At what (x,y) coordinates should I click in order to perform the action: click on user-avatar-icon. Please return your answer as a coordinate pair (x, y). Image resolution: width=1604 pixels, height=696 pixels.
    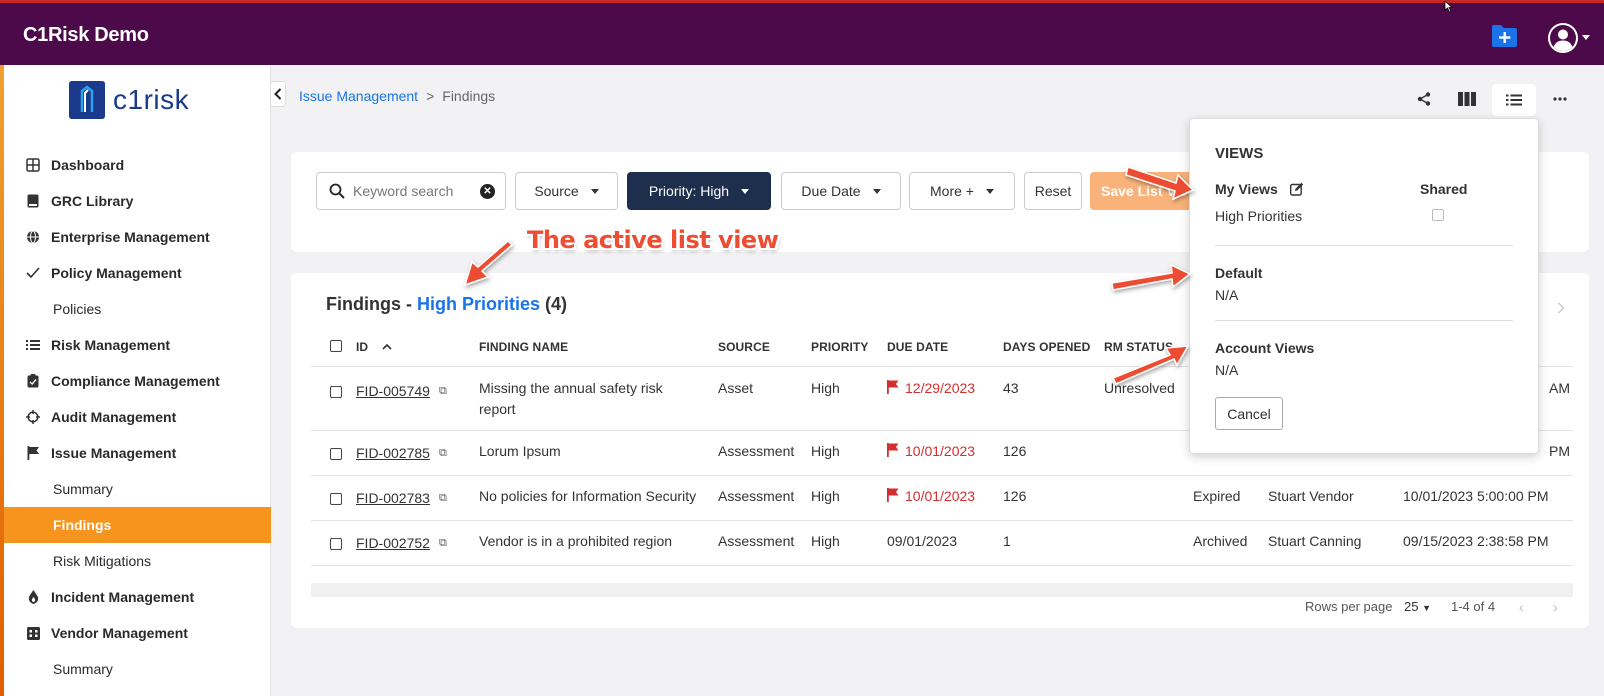
    Looking at the image, I should click on (1563, 38).